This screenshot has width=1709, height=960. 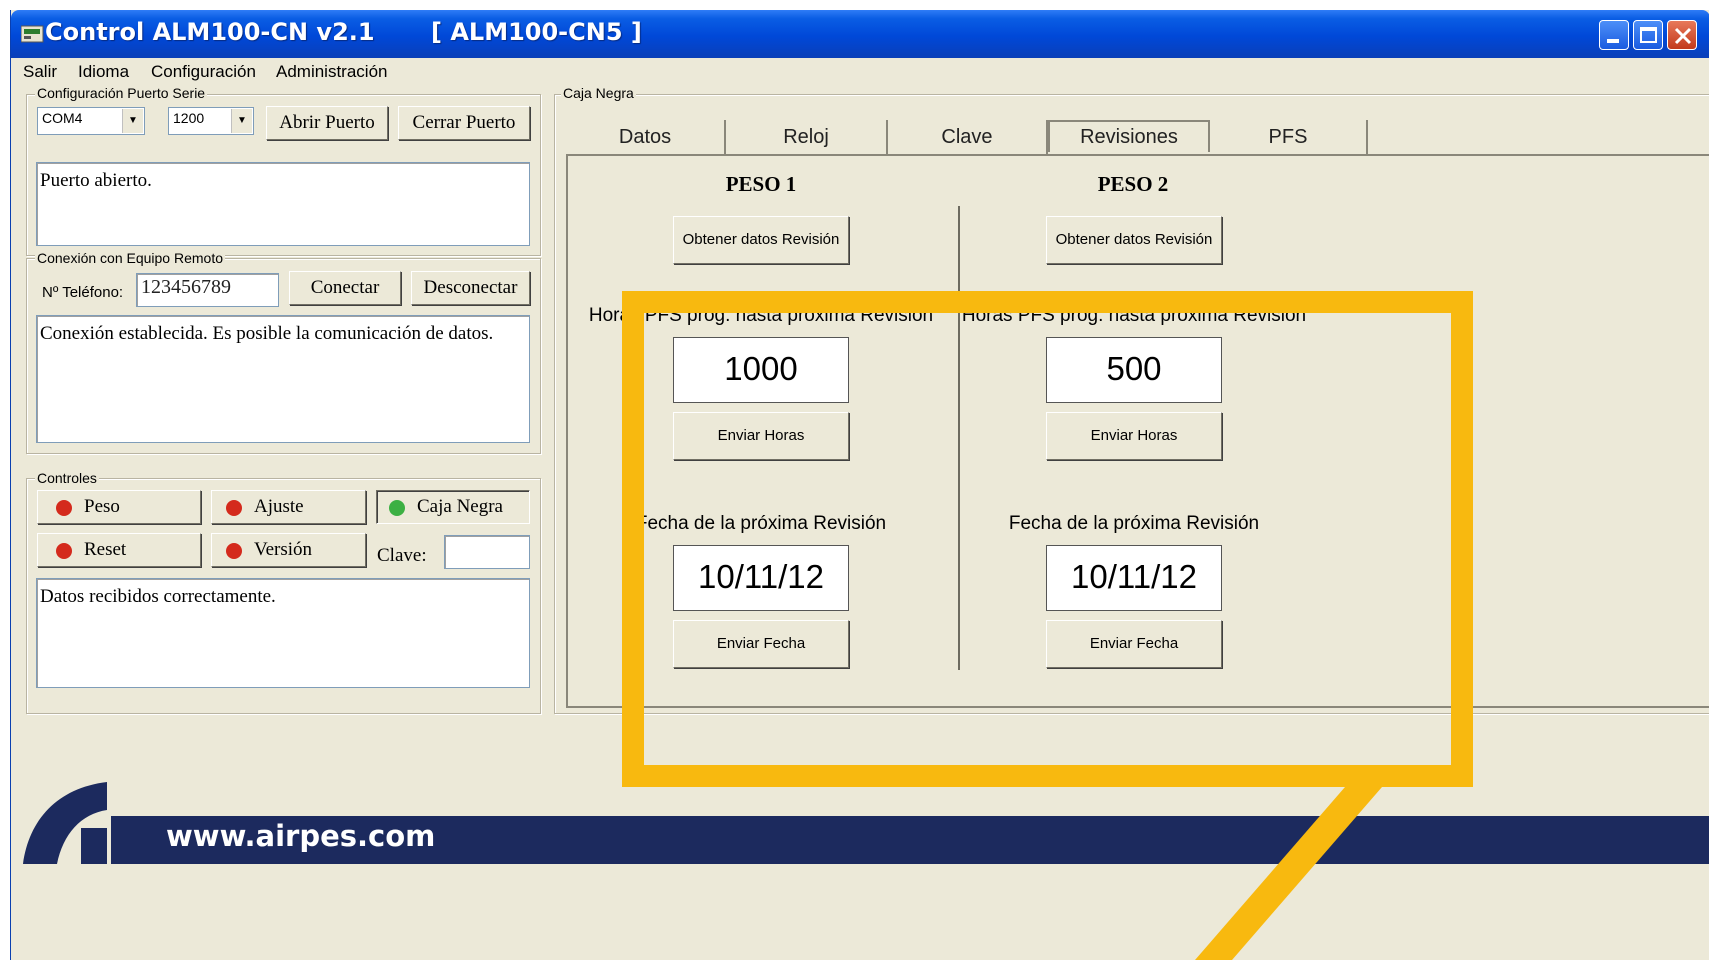 I want to click on highlight-pointer, so click(x=1288, y=873).